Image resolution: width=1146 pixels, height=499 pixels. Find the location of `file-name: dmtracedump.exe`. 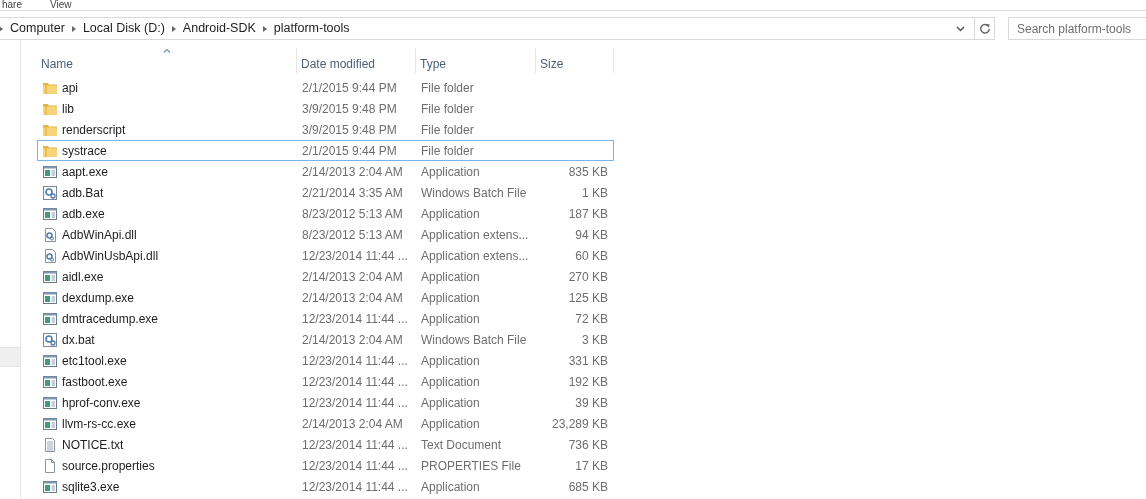

file-name: dmtracedump.exe is located at coordinates (110, 319).